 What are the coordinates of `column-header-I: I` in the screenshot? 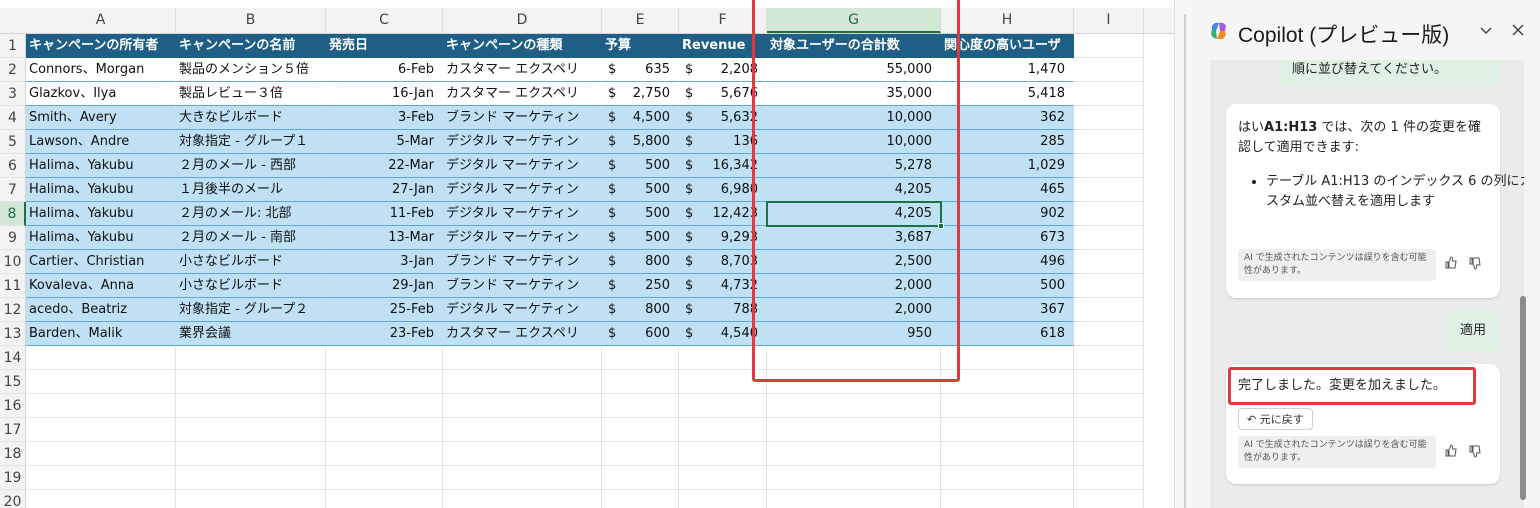 It's located at (1109, 20).